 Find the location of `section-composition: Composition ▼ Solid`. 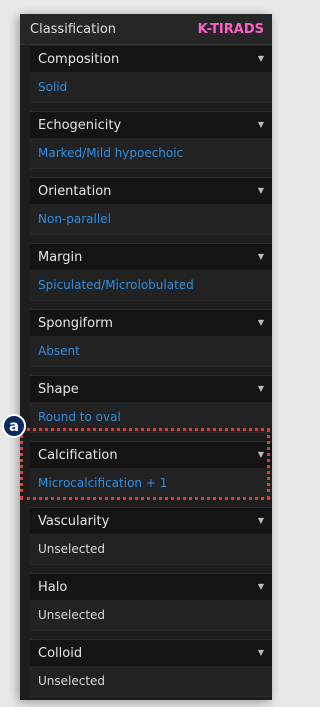

section-composition: Composition ▼ Solid is located at coordinates (151, 74).